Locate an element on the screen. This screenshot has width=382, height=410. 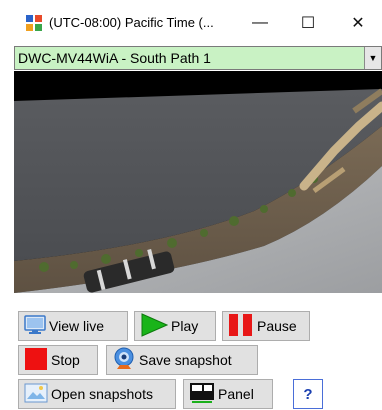
camera-select: DWC-MV44WiA - South Path 1 ▼ is located at coordinates (198, 58).